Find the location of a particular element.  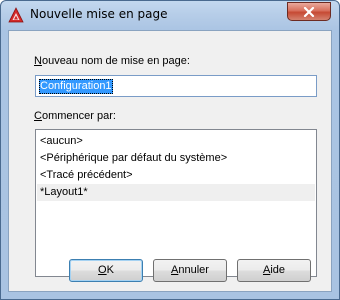

list-item: <aucun> is located at coordinates (176, 141).